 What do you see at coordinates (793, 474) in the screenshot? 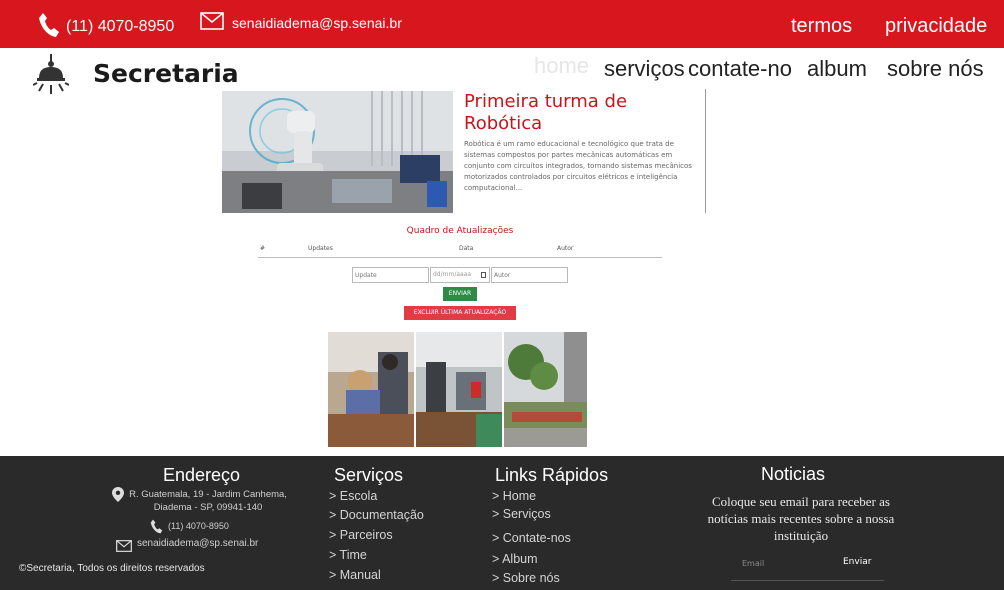
I see `footer-news-title: Noticias` at bounding box center [793, 474].